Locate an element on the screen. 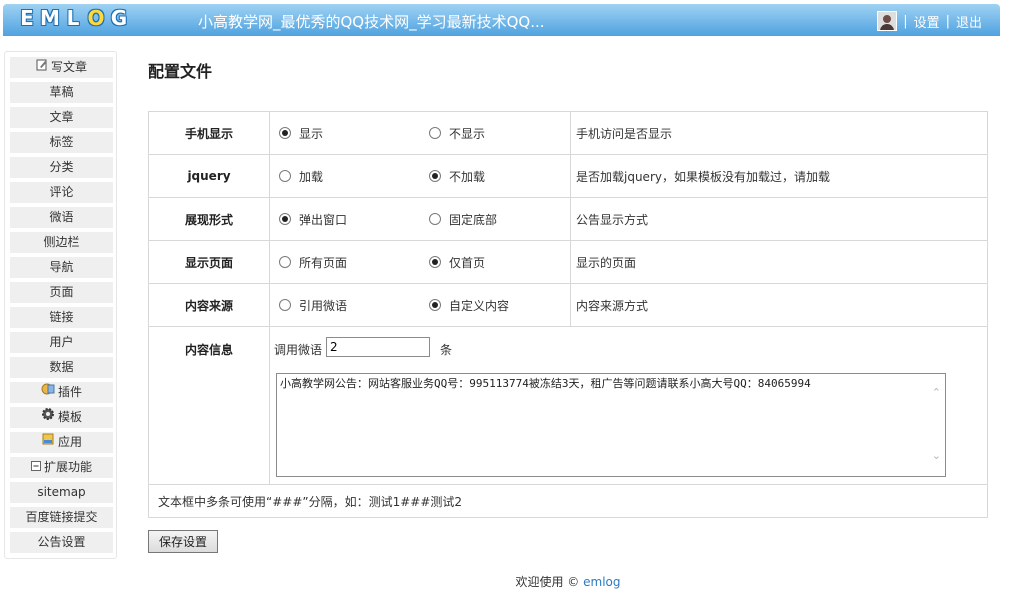 The image size is (1014, 599). avatar is located at coordinates (887, 21).